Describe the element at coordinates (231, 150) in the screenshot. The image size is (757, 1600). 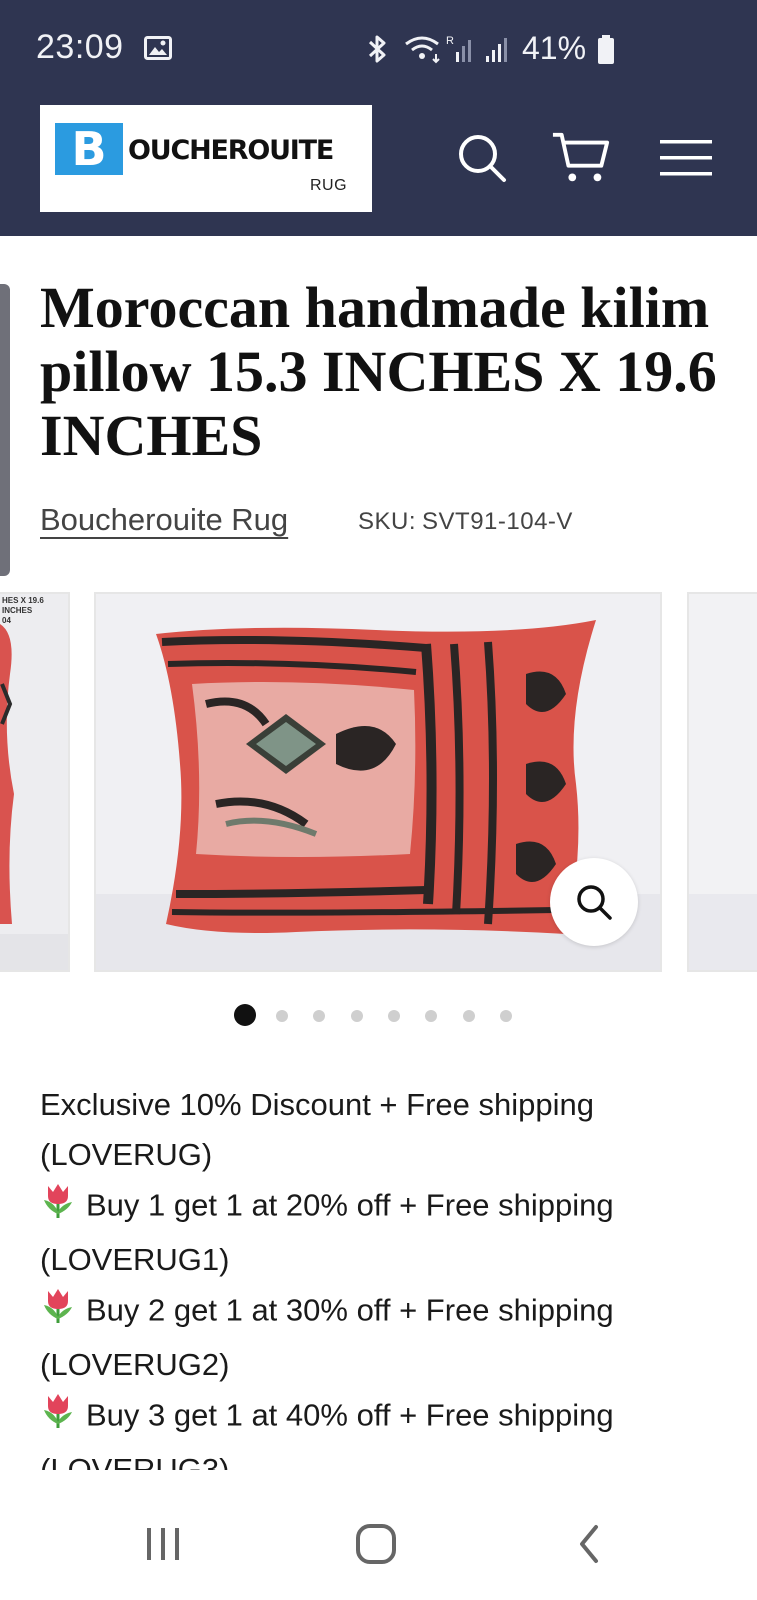
I see `logo-text: OUCHEROUITE` at that location.